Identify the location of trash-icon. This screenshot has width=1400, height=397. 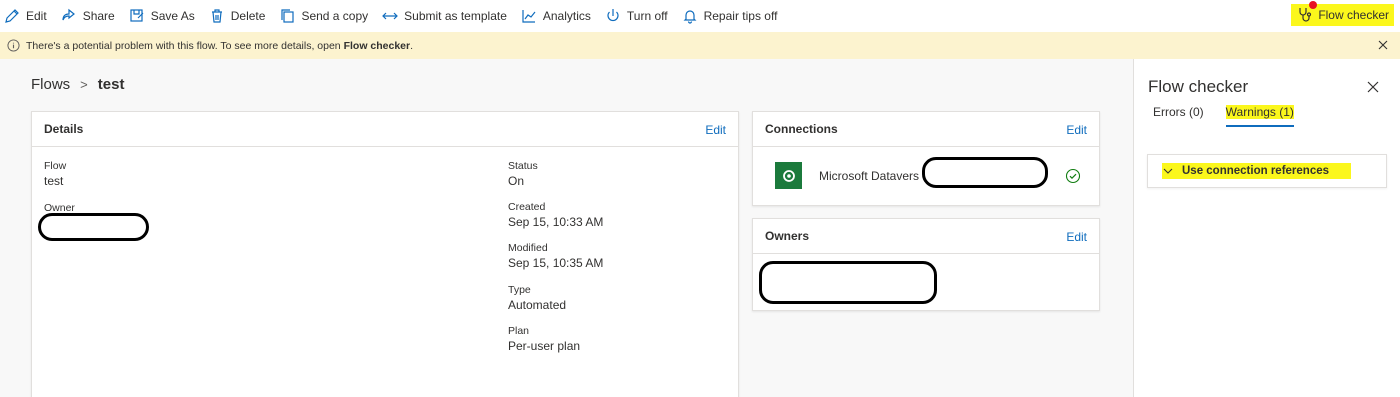
(216, 16).